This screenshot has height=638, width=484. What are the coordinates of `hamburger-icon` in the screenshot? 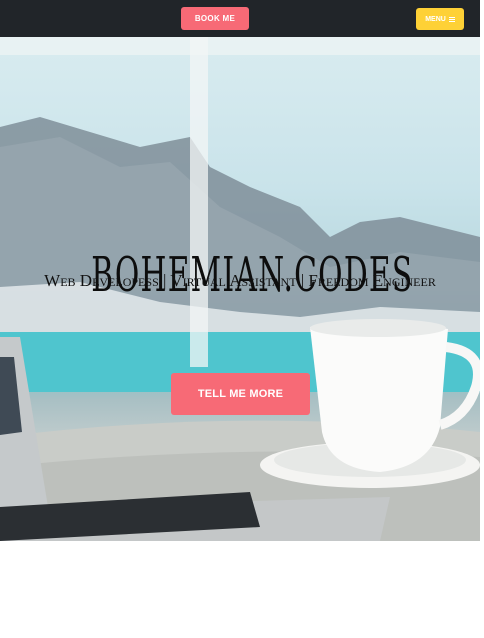 It's located at (451, 19).